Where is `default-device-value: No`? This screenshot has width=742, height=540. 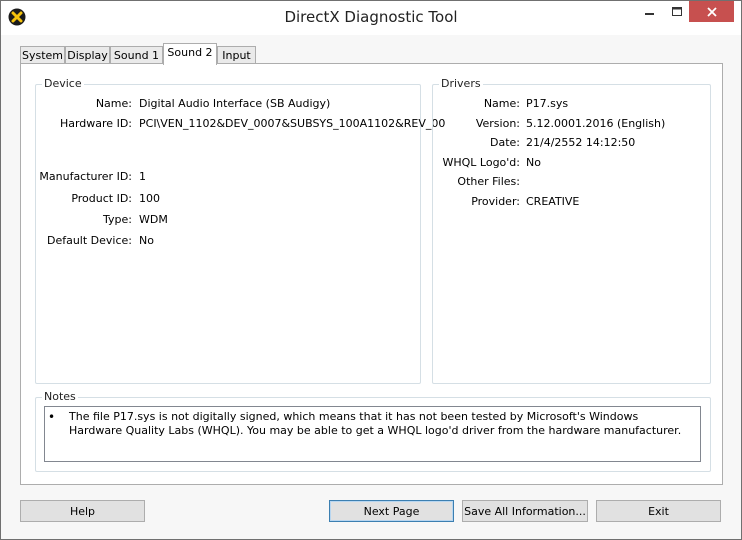 default-device-value: No is located at coordinates (146, 240).